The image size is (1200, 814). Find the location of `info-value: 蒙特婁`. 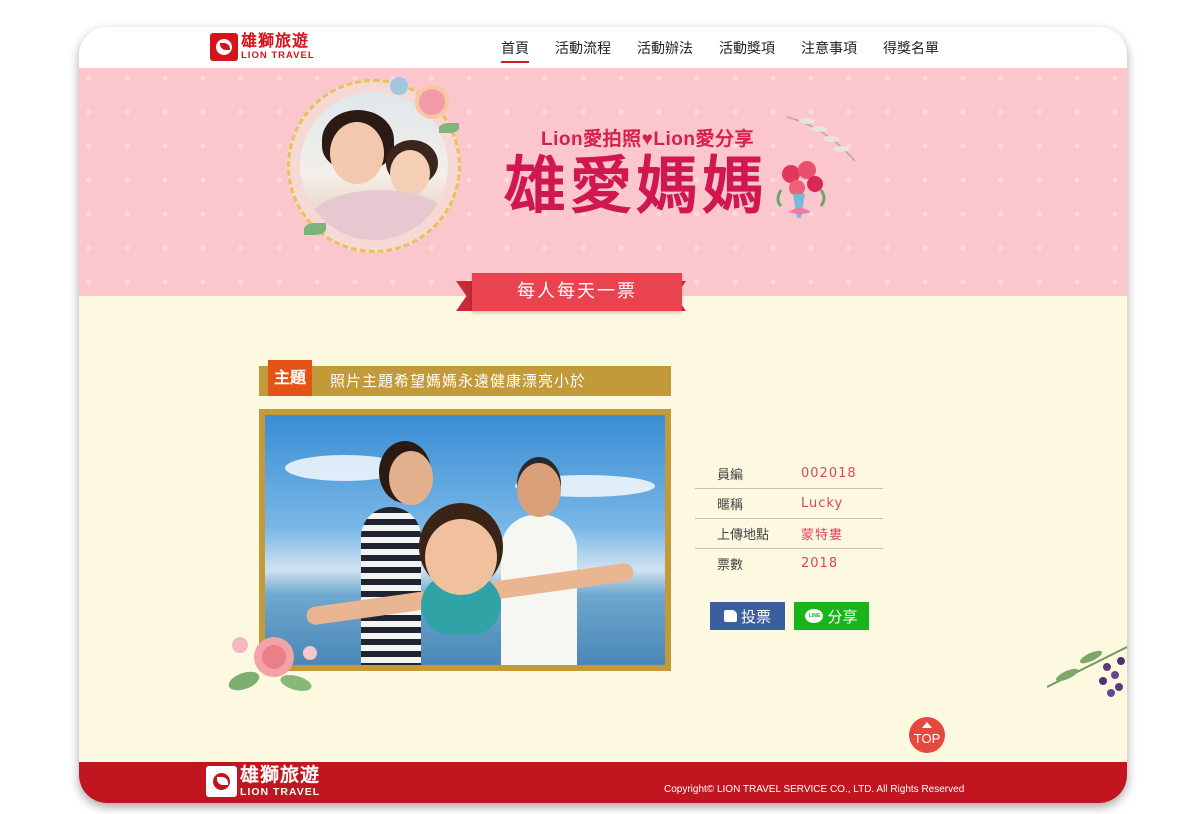

info-value: 蒙特婁 is located at coordinates (822, 535).